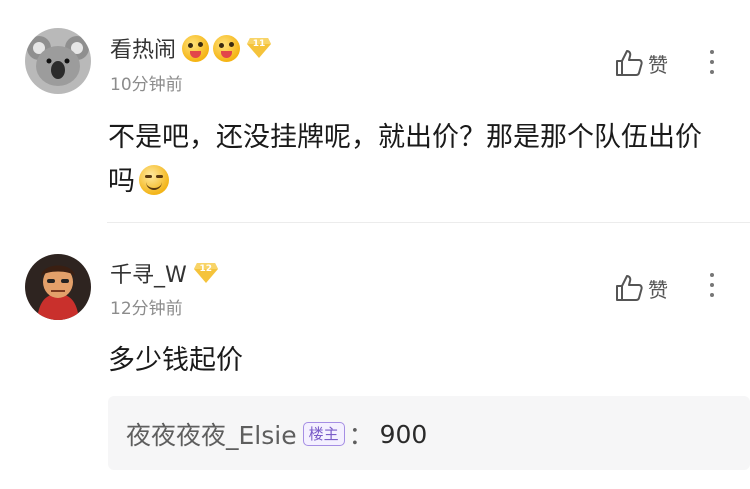 This screenshot has height=489, width=750. Describe the element at coordinates (323, 434) in the screenshot. I see `op-badge: 楼主` at that location.